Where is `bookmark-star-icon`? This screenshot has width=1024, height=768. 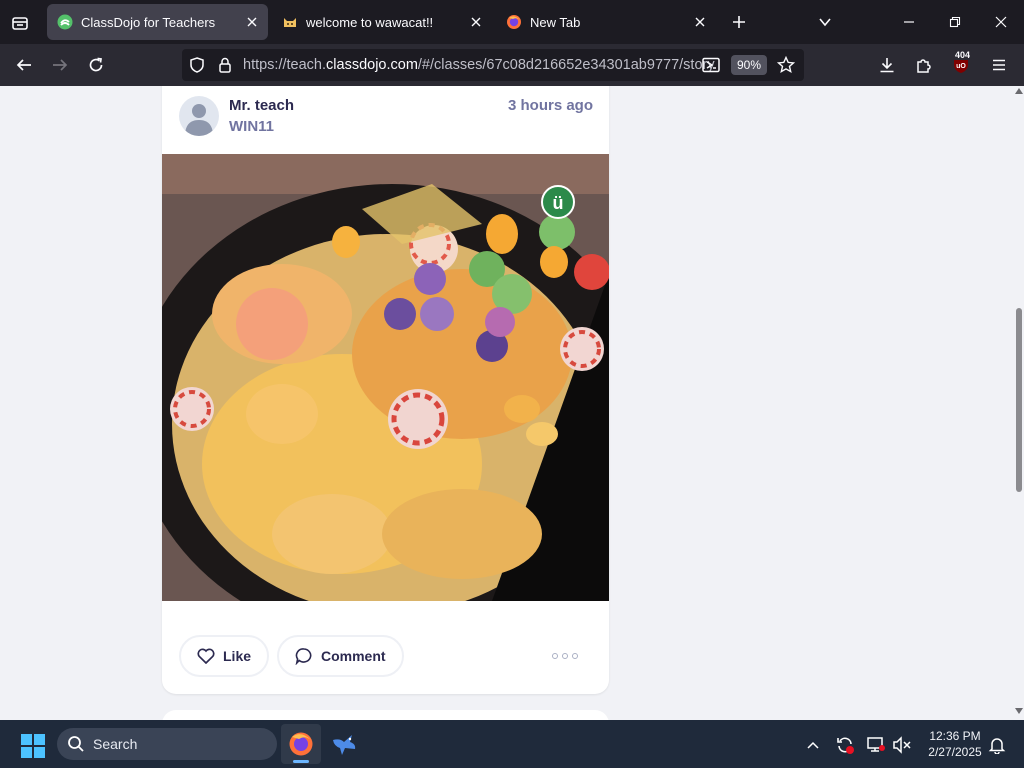
bookmark-star-icon is located at coordinates (786, 65).